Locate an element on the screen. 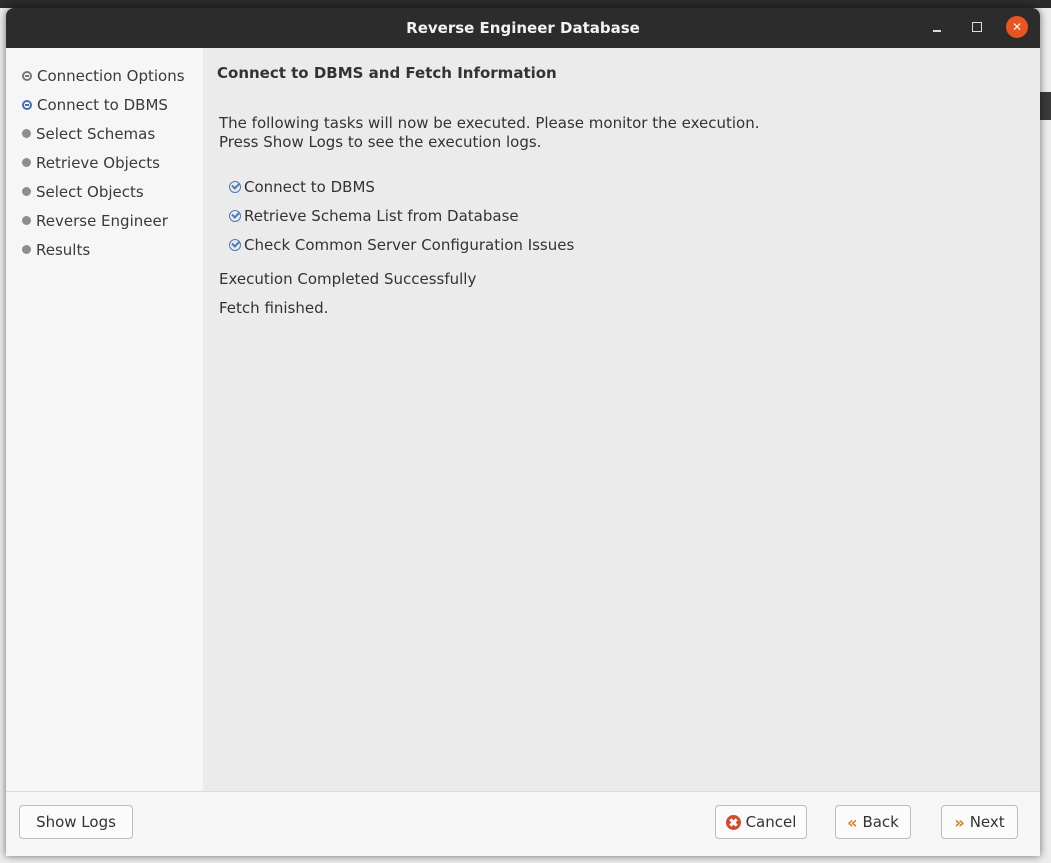 The height and width of the screenshot is (863, 1051). wizard-step-results: Results is located at coordinates (112, 249).